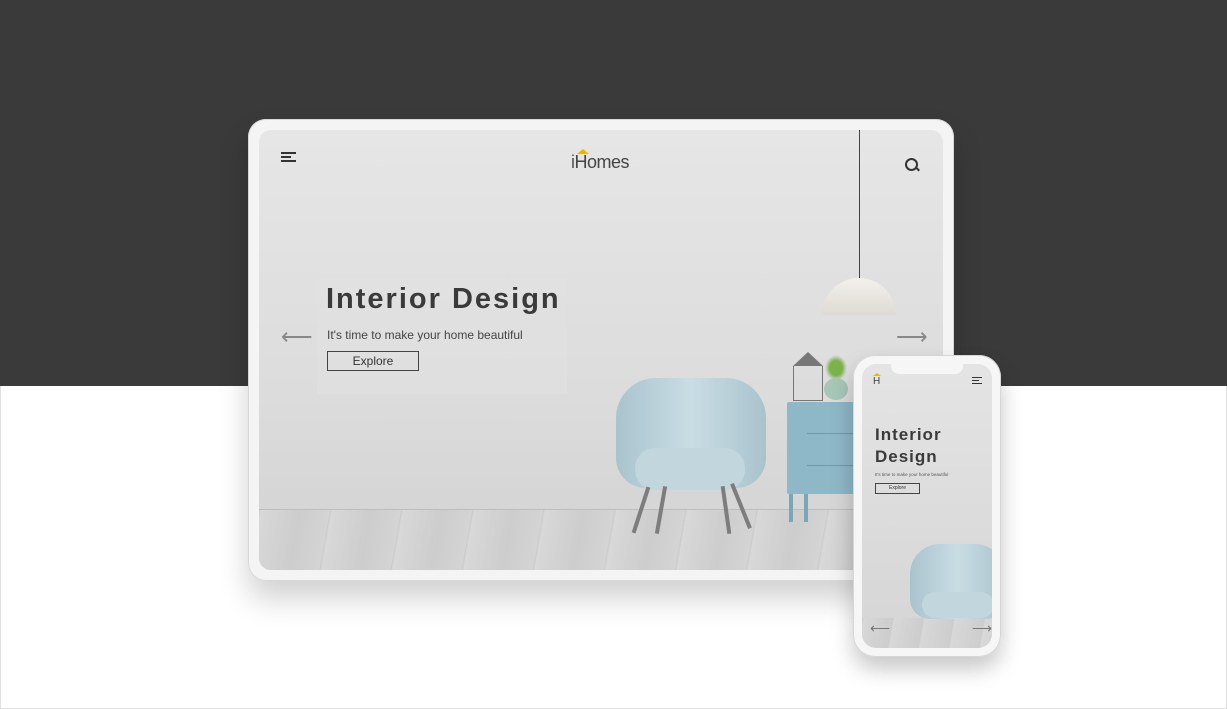 This screenshot has width=1227, height=709. Describe the element at coordinates (859, 296) in the screenshot. I see `pendant-lamp` at that location.